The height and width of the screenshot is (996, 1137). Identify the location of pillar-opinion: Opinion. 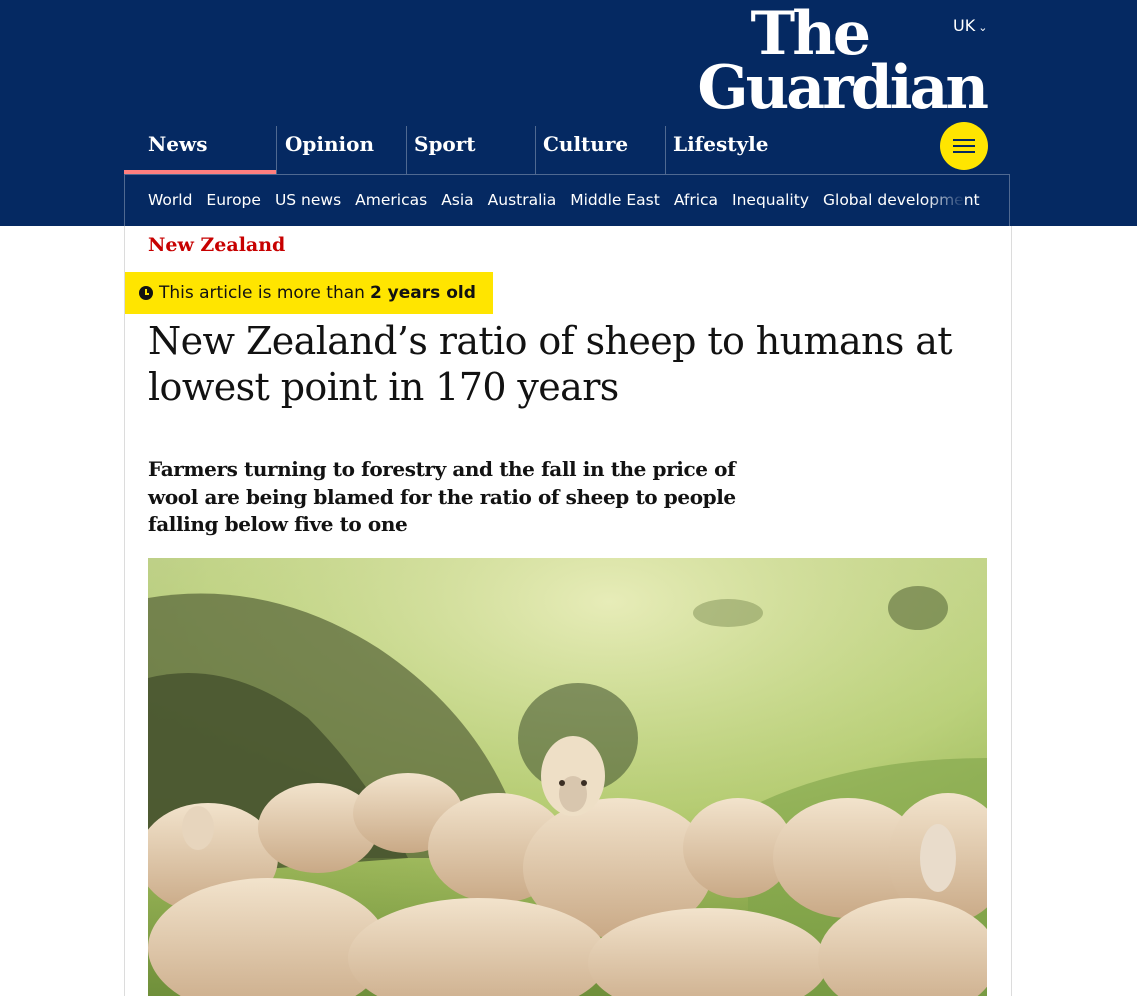
(341, 150).